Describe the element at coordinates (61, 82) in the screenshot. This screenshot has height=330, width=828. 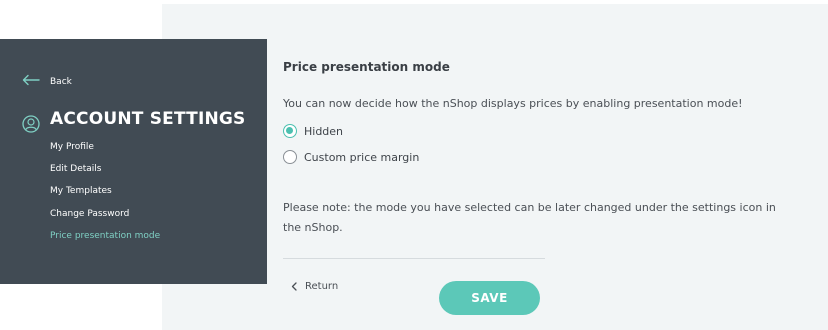
I see `back-label: Back` at that location.